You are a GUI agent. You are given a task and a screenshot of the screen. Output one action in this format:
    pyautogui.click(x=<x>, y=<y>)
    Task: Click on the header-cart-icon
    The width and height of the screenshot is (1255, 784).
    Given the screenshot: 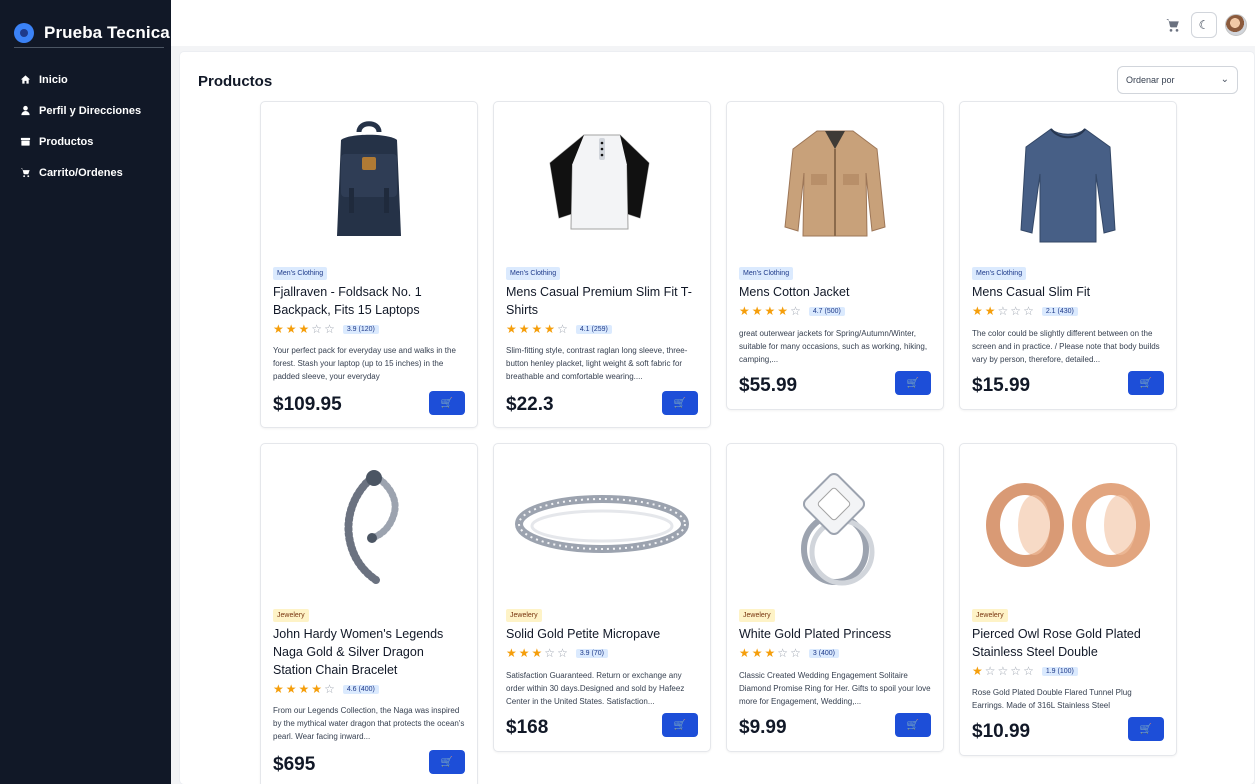 What is the action you would take?
    pyautogui.click(x=1173, y=25)
    